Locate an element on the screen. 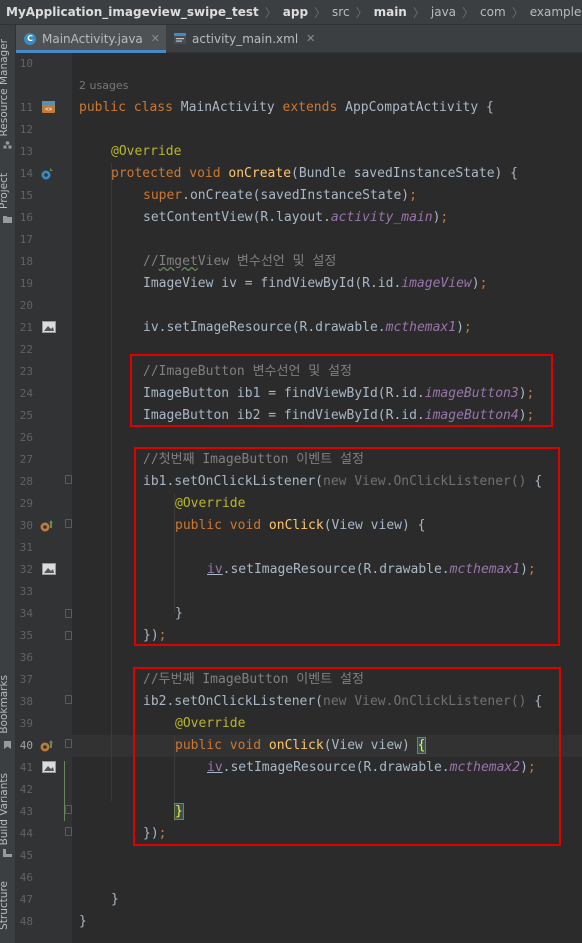  line-number: 31 is located at coordinates (26, 547).